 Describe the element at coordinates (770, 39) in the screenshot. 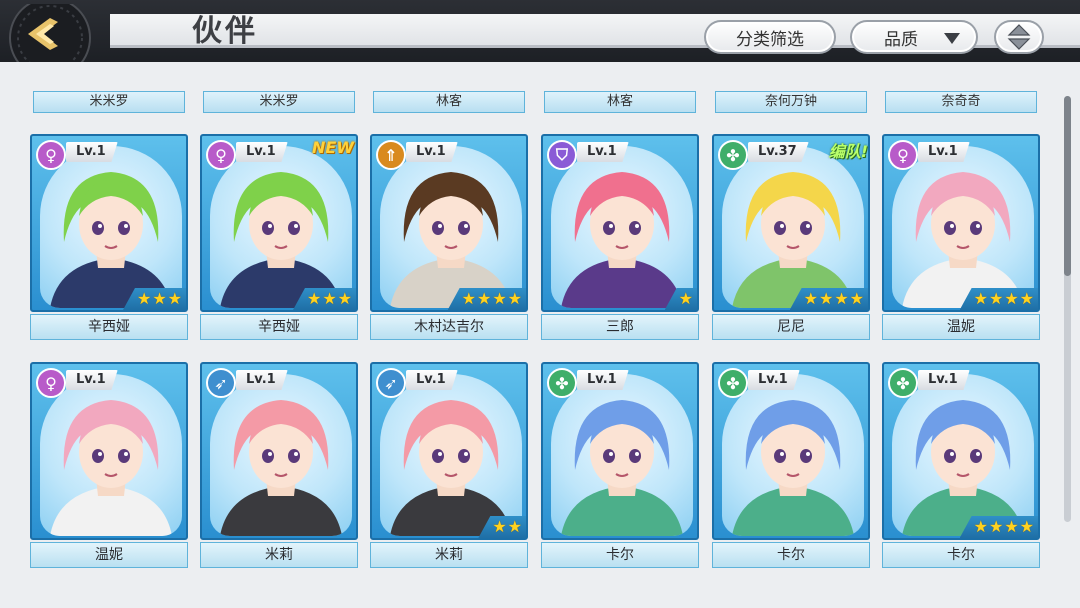

I see `category-filter-label: 分类筛选` at that location.